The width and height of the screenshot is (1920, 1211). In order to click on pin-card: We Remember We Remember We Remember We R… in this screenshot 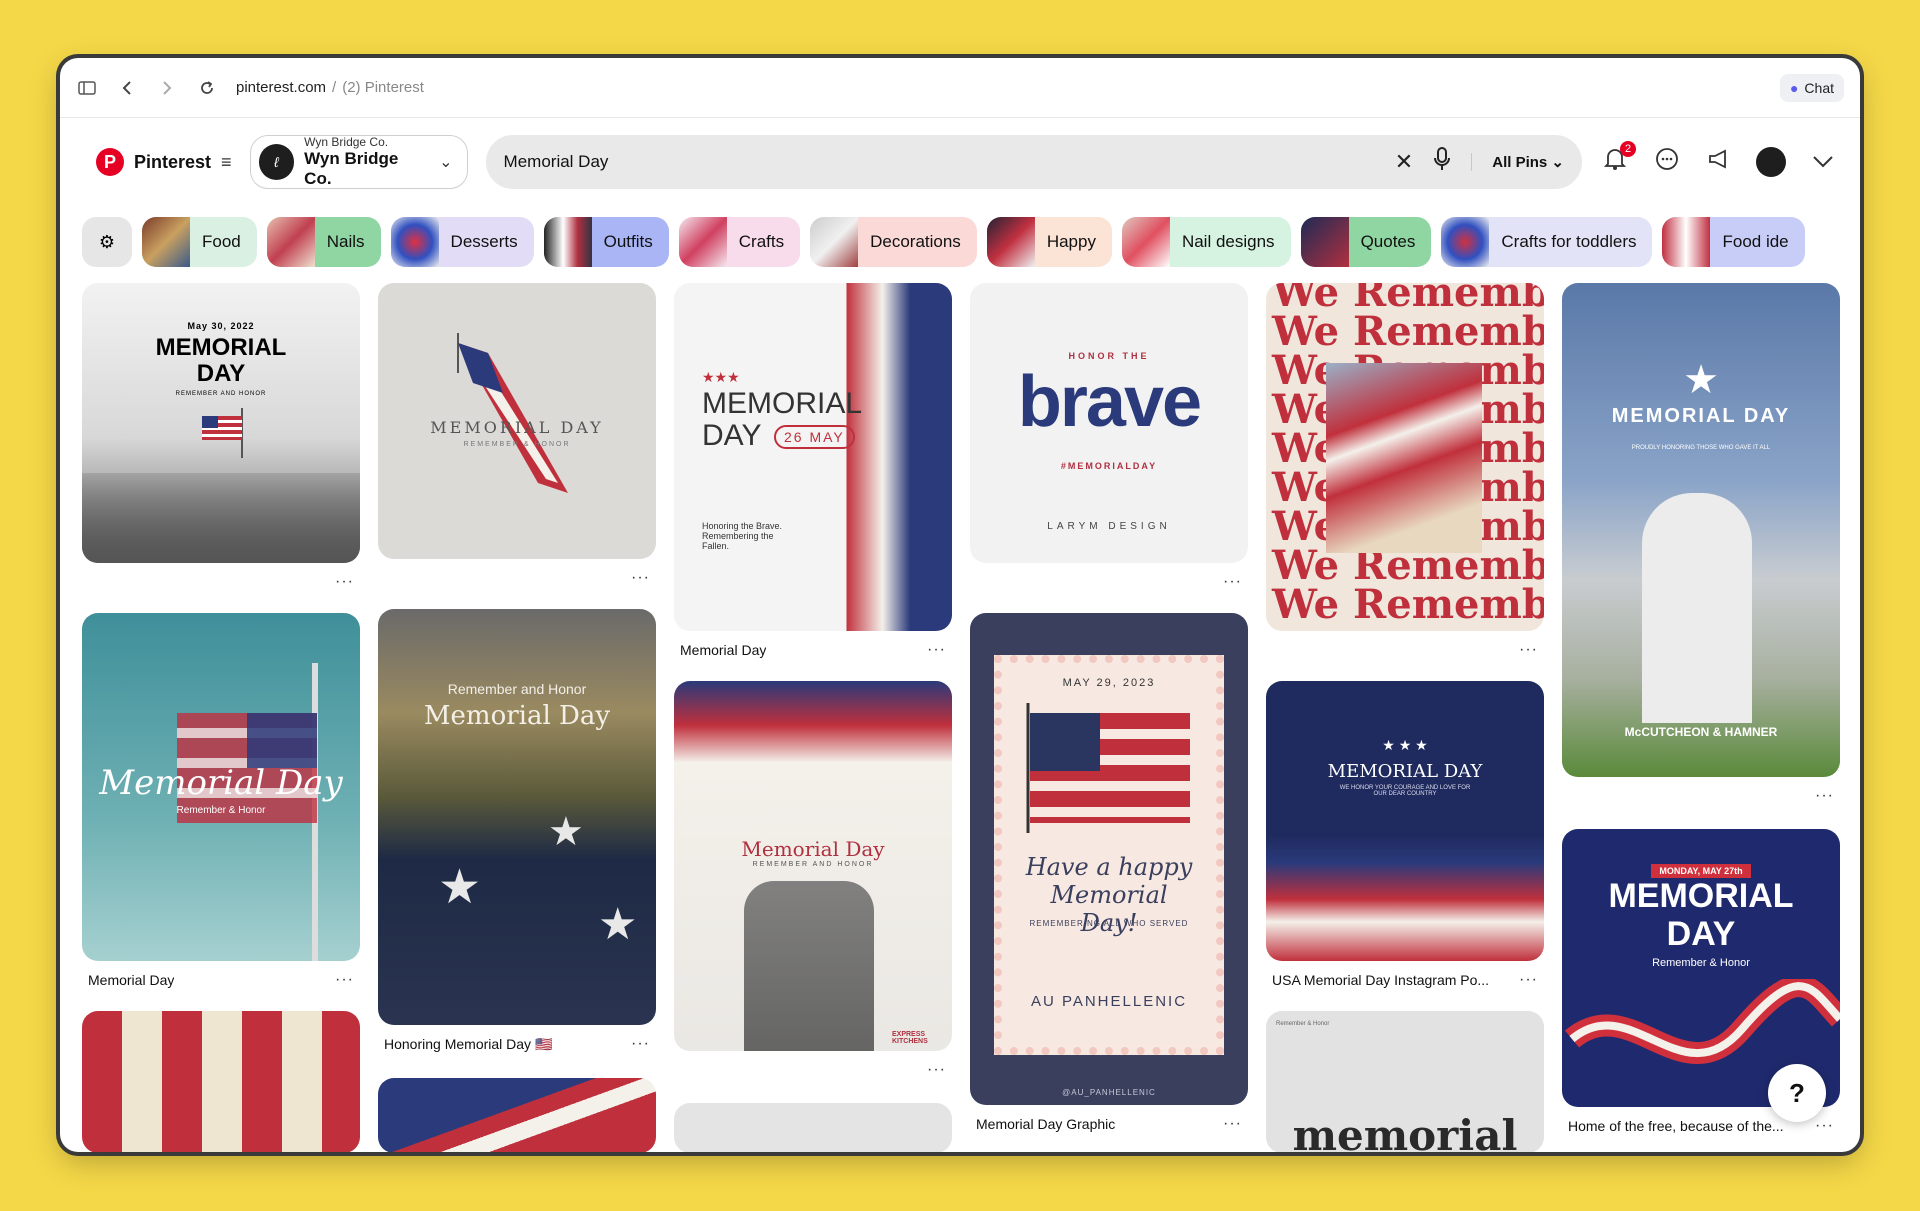, I will do `click(1405, 472)`.